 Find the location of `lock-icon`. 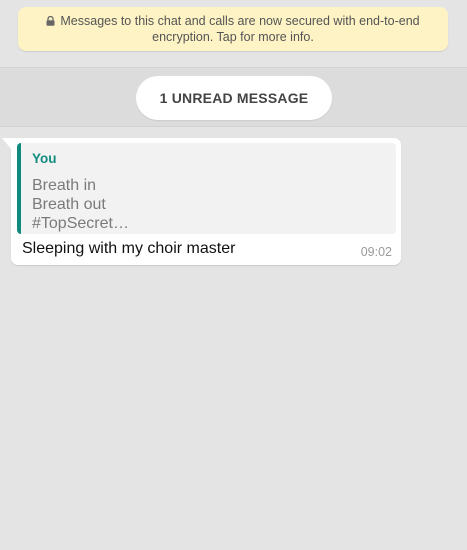

lock-icon is located at coordinates (50, 21).